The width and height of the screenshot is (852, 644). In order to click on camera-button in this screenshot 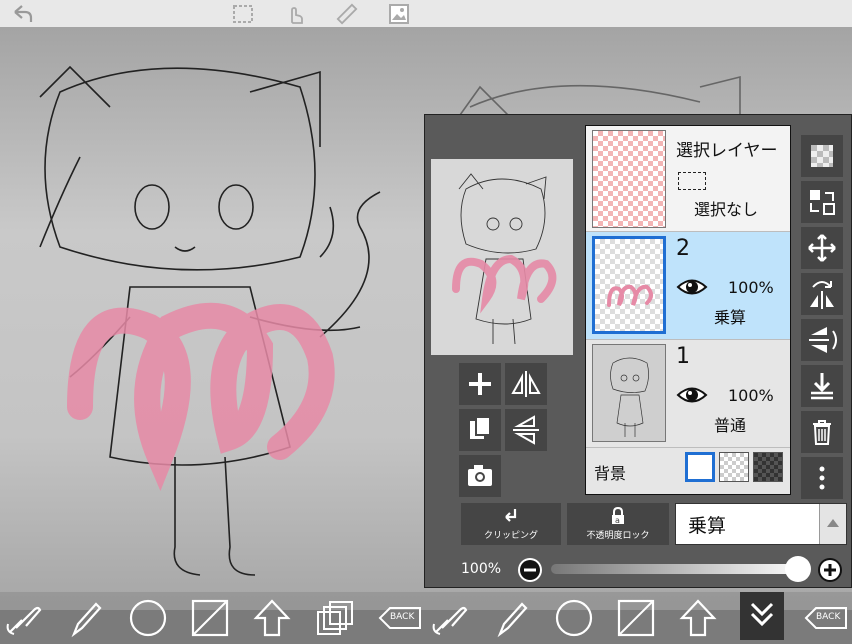, I will do `click(480, 476)`.